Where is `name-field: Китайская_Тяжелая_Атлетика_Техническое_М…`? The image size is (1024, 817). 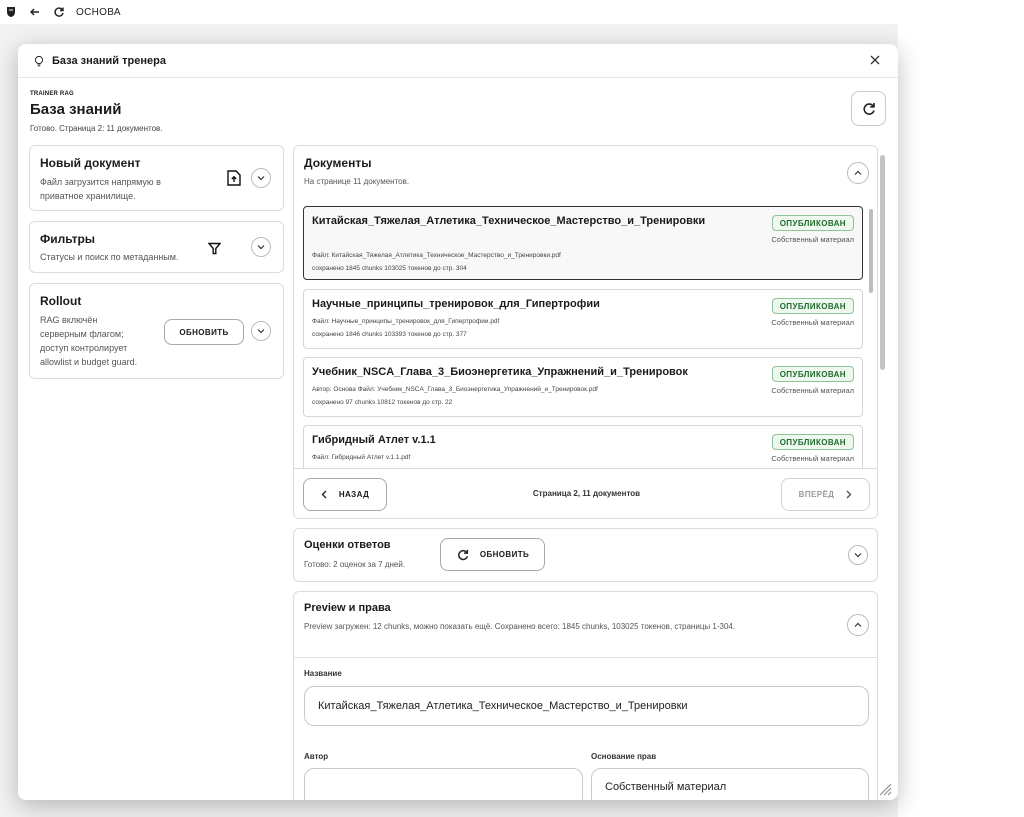
name-field: Китайская_Тяжелая_Атлетика_Техническое_М… is located at coordinates (586, 706).